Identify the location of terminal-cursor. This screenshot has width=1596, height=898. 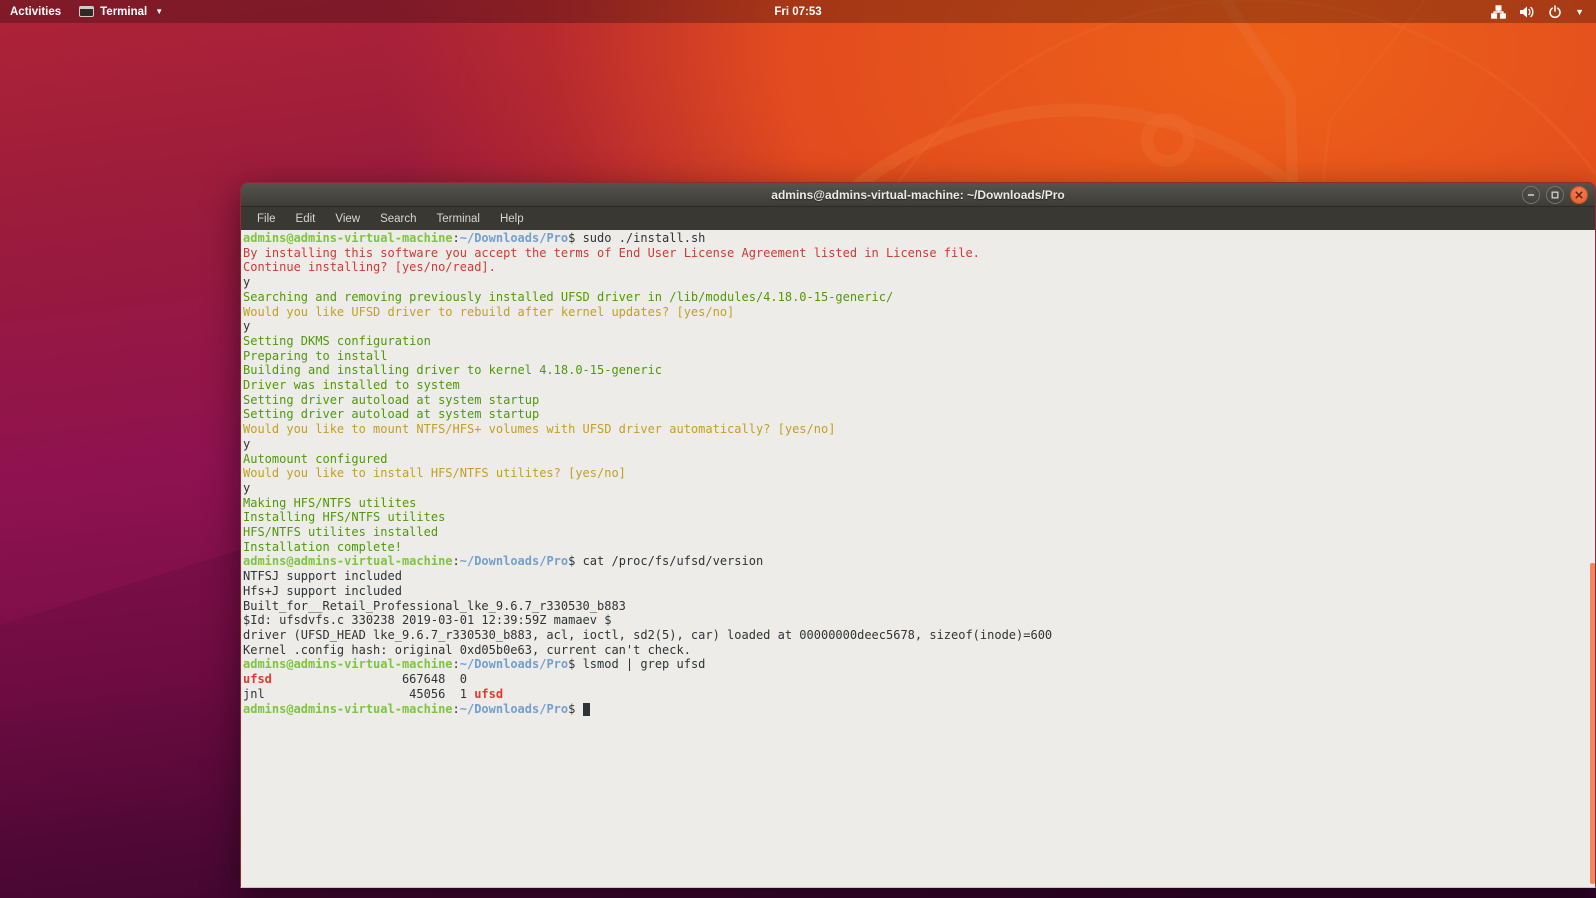
(586, 709).